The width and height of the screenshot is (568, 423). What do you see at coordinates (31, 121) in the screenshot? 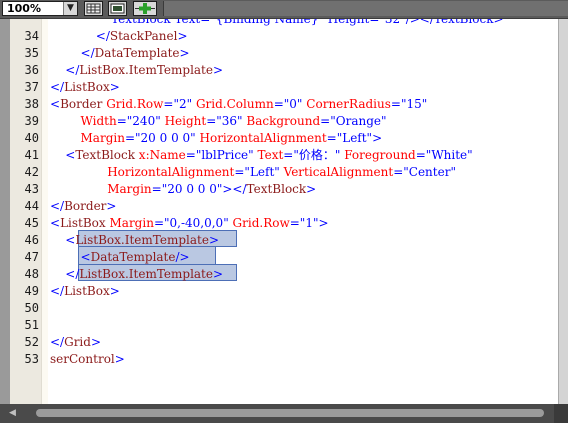
I see `line-number: 39` at bounding box center [31, 121].